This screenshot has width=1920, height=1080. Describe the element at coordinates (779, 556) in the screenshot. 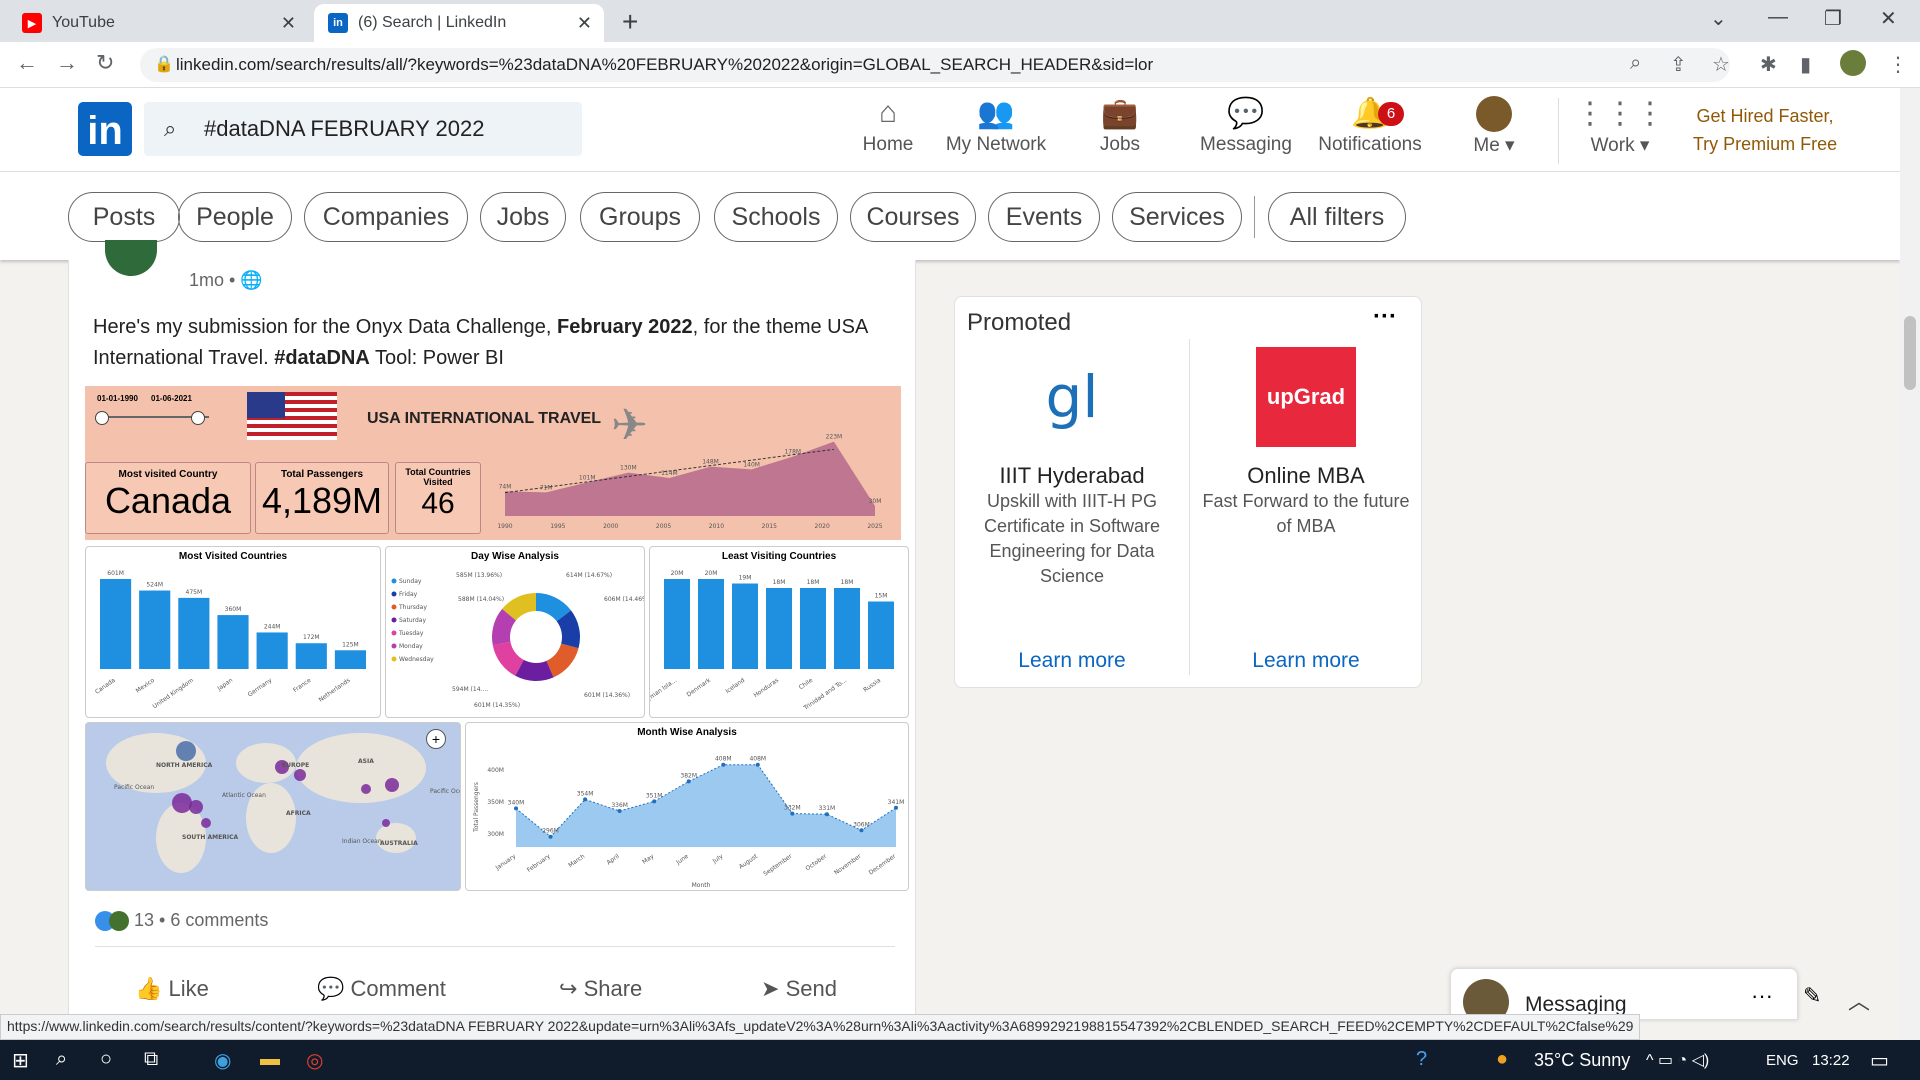

I see `chart-title: Least Visiting Countries` at that location.